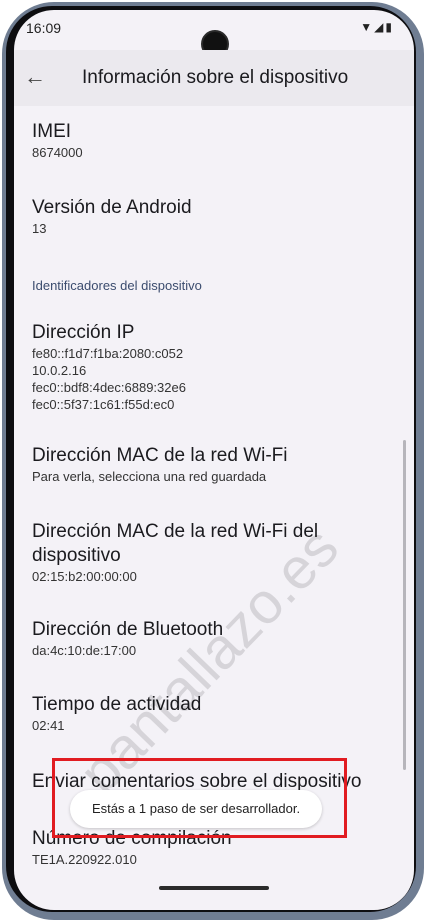 This screenshot has width=428, height=923. What do you see at coordinates (48, 725) in the screenshot?
I see `item-value: 02:41` at bounding box center [48, 725].